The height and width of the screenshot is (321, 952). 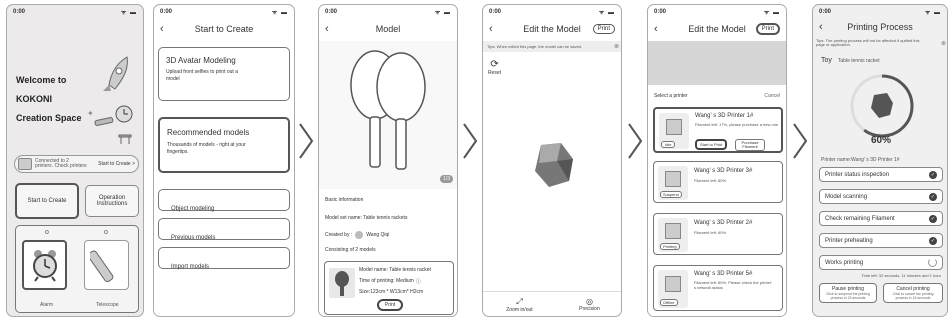 What do you see at coordinates (61, 163) in the screenshot?
I see `connected-text: Connected to 2 printers. Check printers` at bounding box center [61, 163].